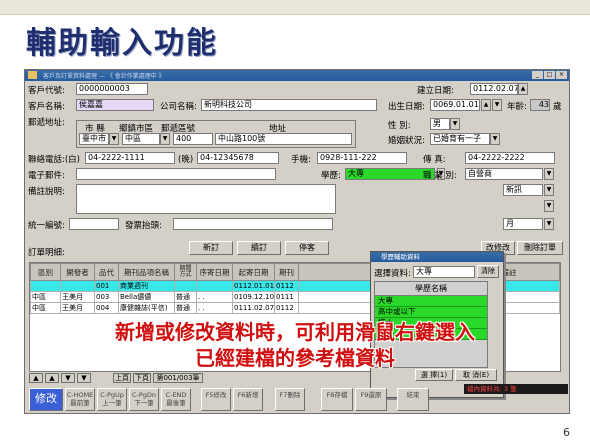  Describe the element at coordinates (178, 378) in the screenshot. I see `record-counter: 第001/003筆` at that location.